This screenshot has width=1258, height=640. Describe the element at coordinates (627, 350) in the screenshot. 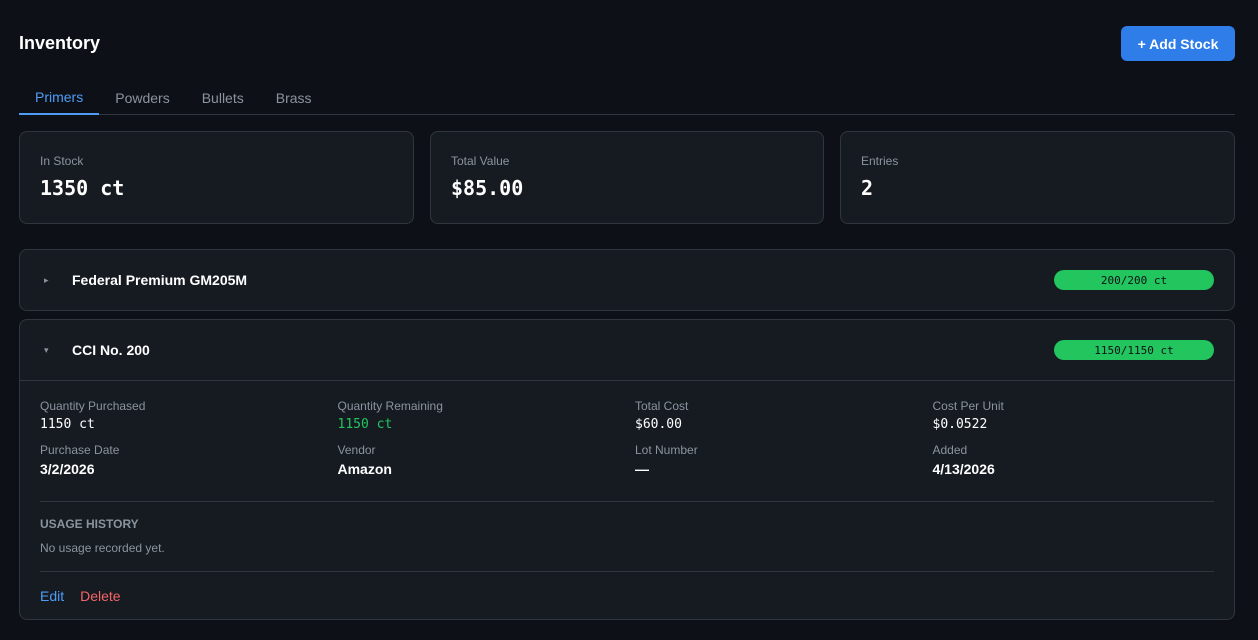

I see `entry-header: ▾ CCI No. 200 1150/1150 ct` at that location.